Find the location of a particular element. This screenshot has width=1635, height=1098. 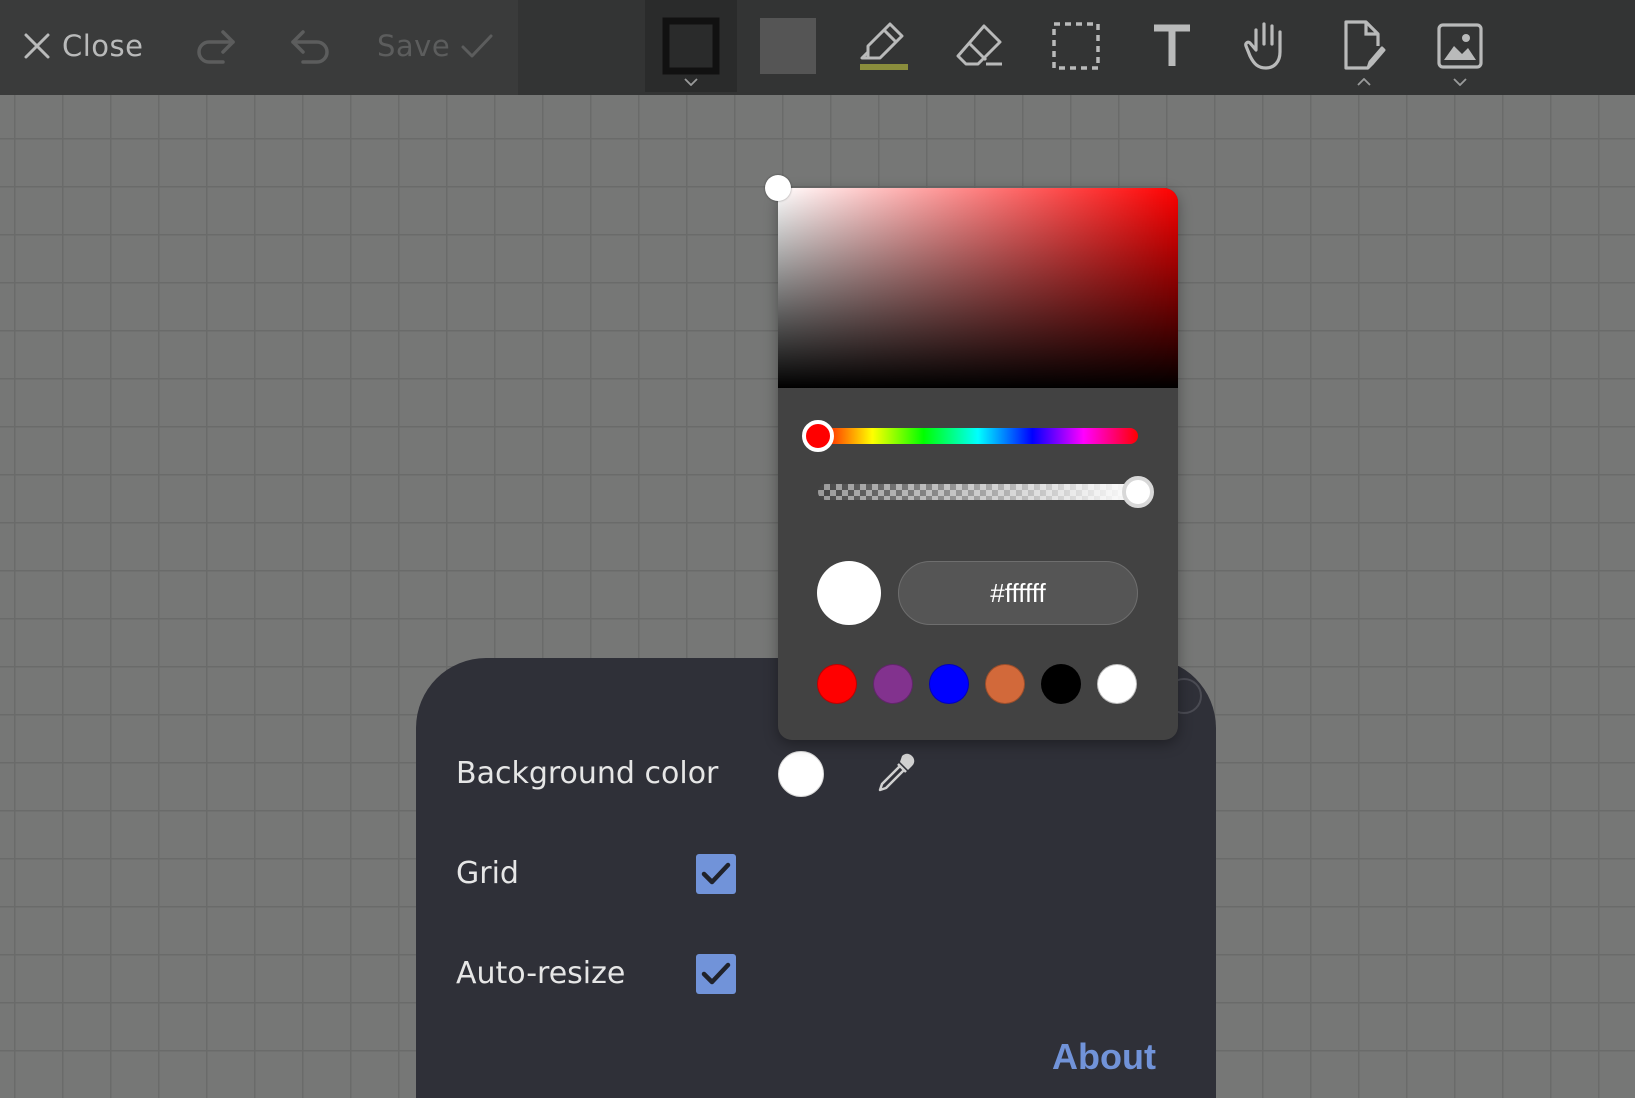

auto-resize-checkbox is located at coordinates (716, 974).